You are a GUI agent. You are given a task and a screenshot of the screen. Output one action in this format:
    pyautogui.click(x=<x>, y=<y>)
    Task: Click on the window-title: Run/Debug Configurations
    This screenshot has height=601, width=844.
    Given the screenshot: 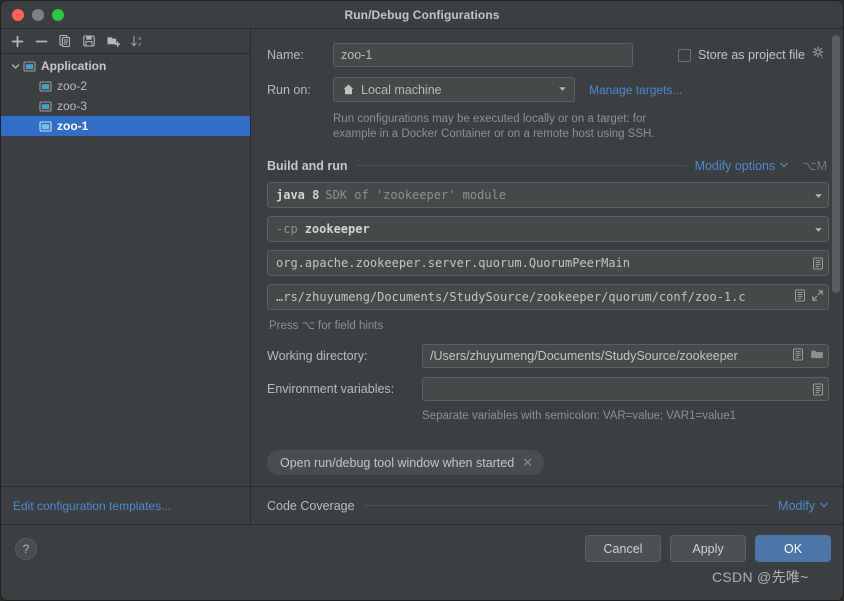 What is the action you would take?
    pyautogui.click(x=422, y=14)
    